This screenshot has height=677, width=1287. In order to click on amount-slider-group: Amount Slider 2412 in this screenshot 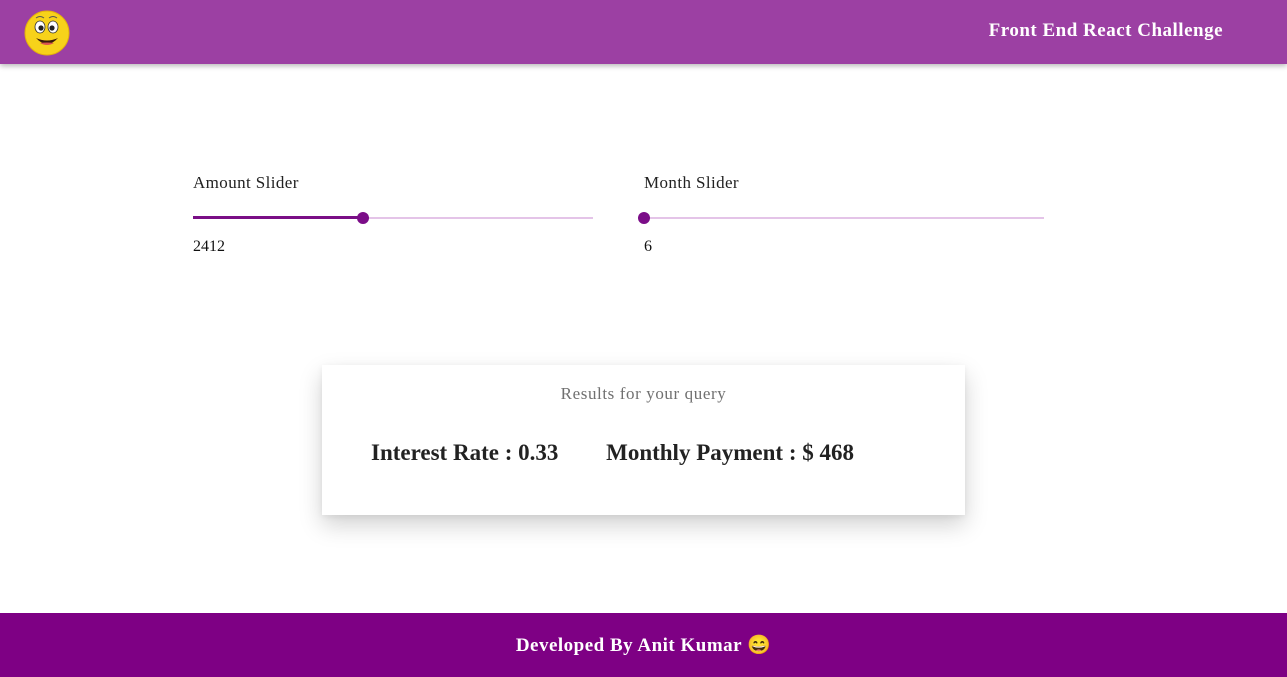, I will do `click(393, 214)`.